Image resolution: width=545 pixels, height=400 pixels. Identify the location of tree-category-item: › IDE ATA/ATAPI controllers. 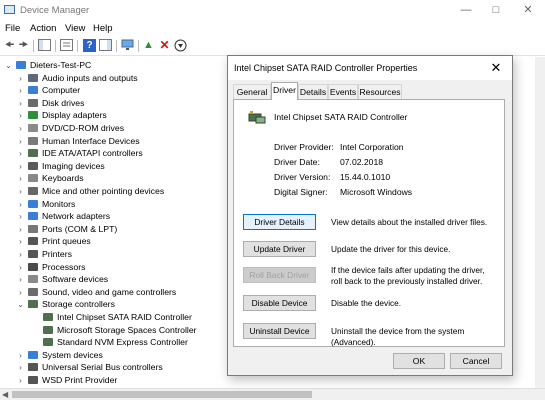
(79, 153).